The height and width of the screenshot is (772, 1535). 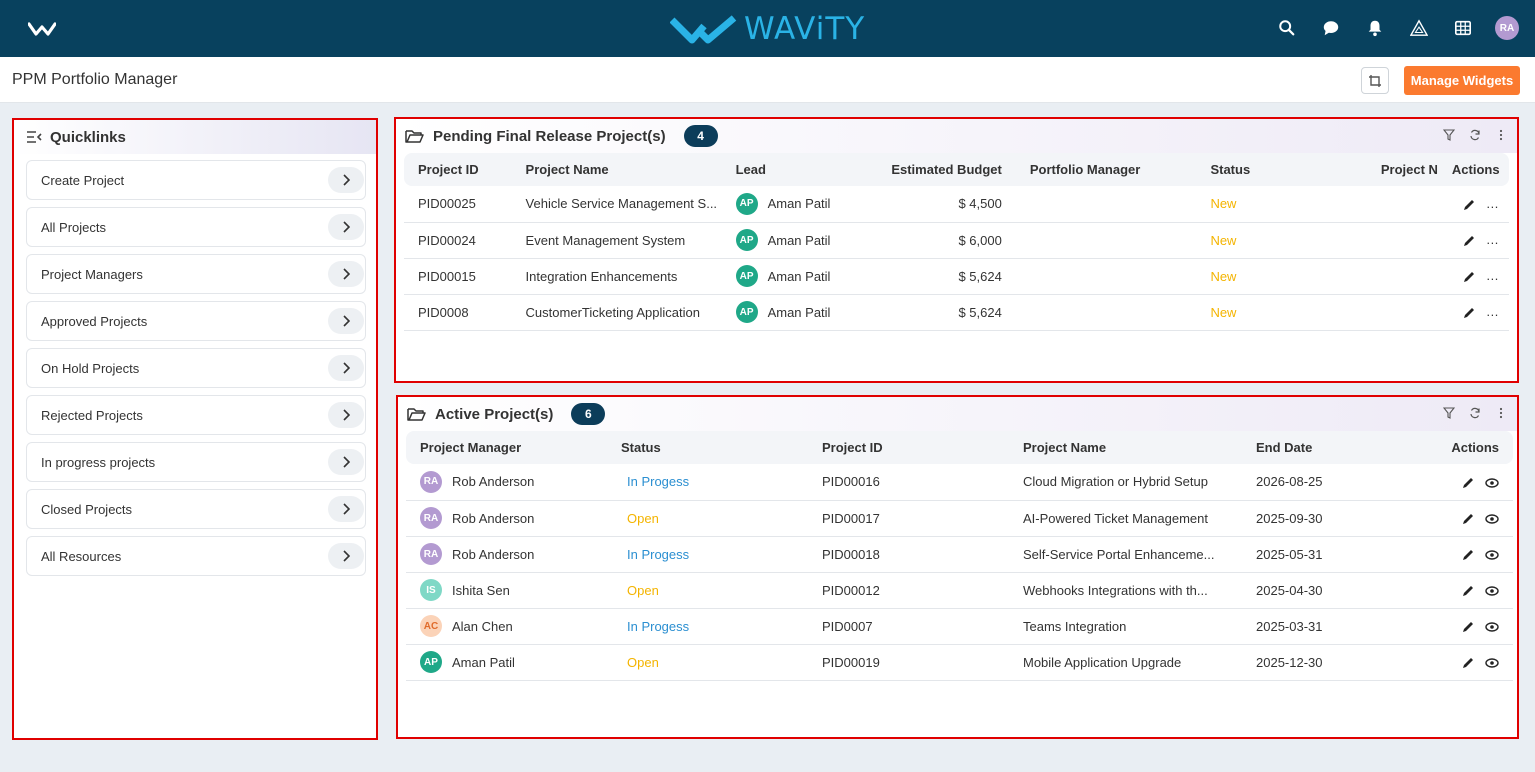 I want to click on column-header: Portfolio Manager, so click(x=1106, y=169).